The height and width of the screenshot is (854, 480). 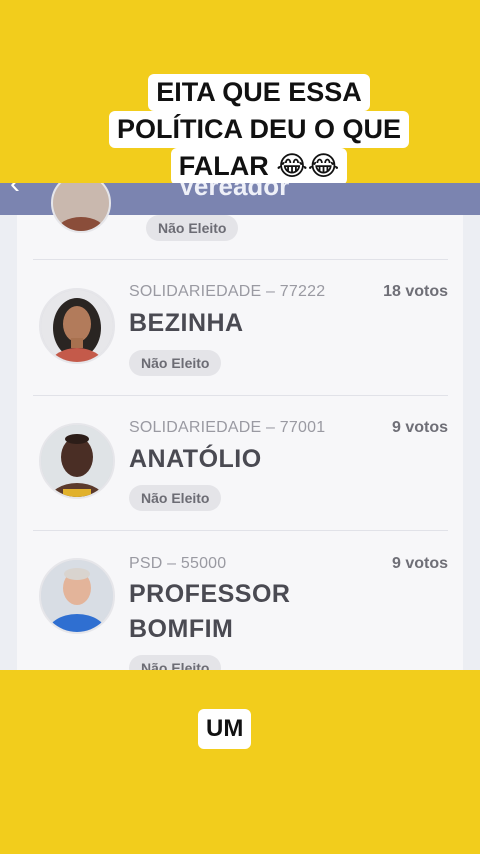 What do you see at coordinates (15, 191) in the screenshot?
I see `chevron-left-icon: ‹` at bounding box center [15, 191].